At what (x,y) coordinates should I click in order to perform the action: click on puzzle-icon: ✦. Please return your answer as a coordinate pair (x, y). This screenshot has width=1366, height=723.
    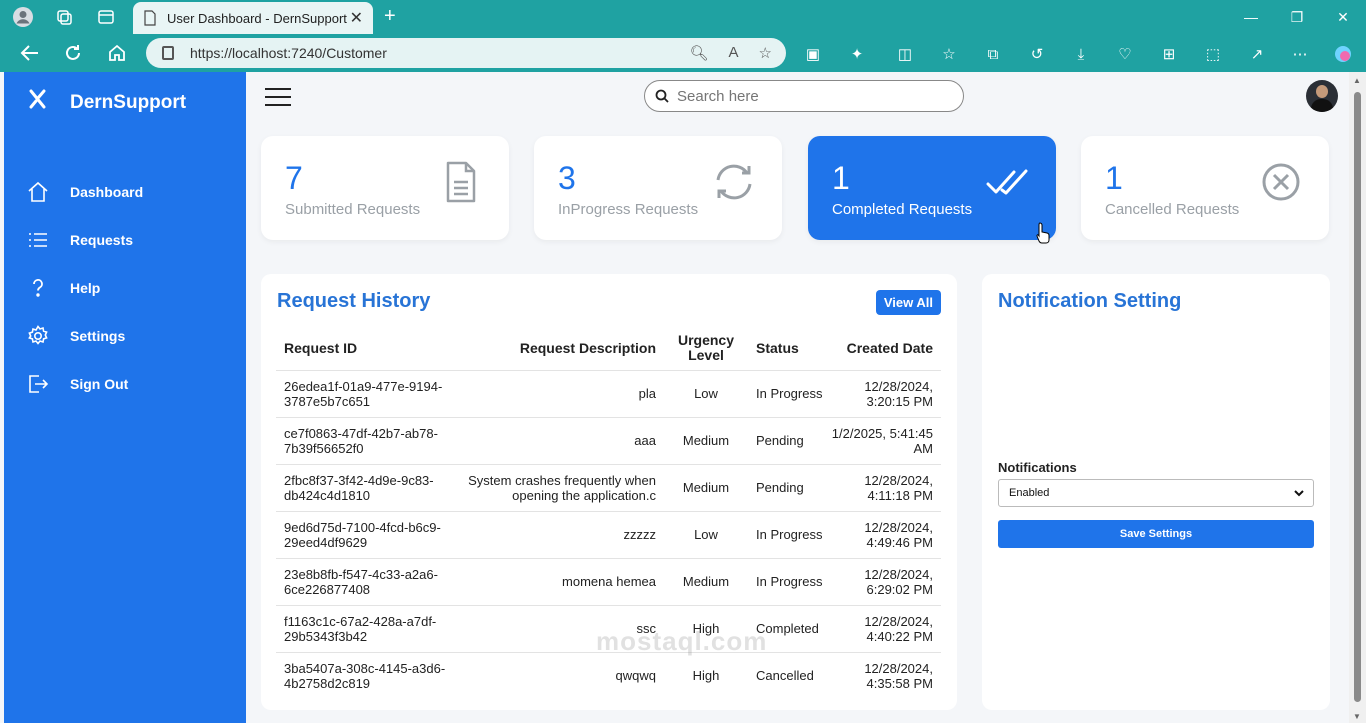
    Looking at the image, I should click on (857, 54).